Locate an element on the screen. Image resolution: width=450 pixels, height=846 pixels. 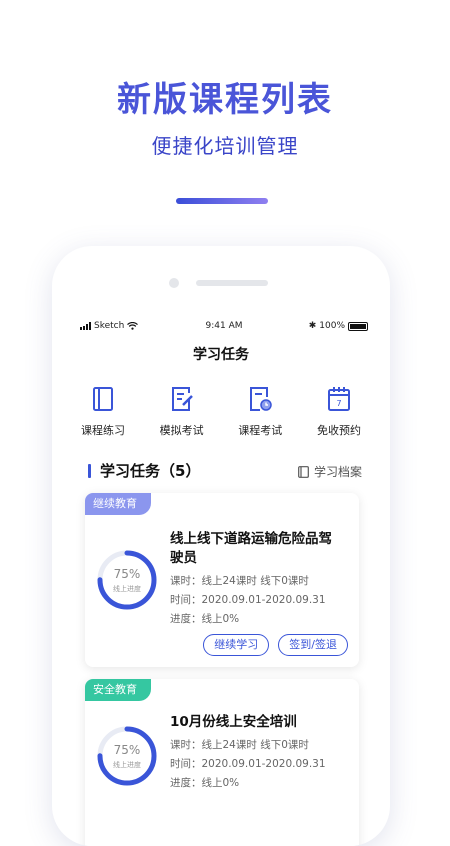
section-title: 学习任务（5） is located at coordinates (150, 471).